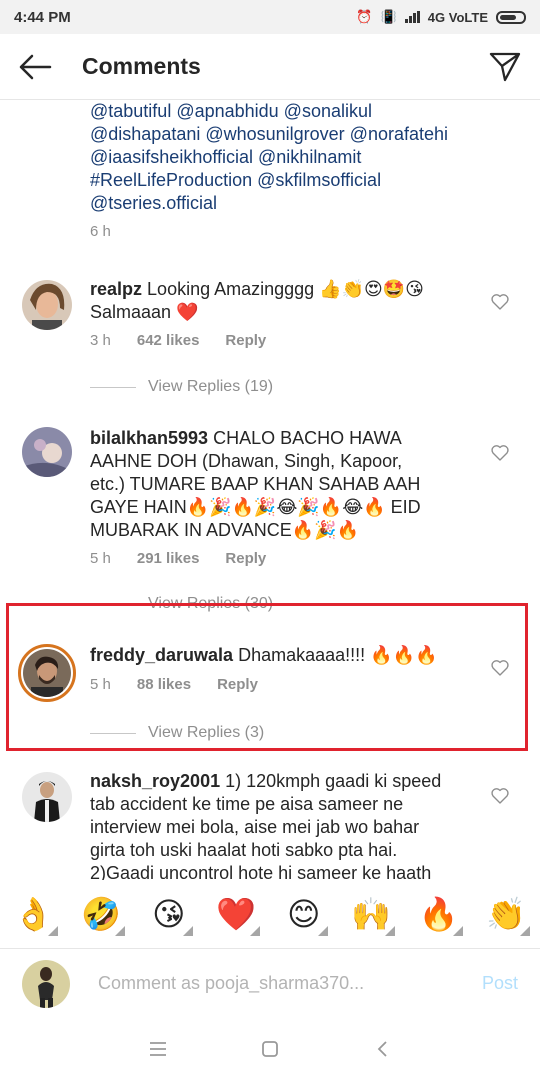 This screenshot has height=1080, width=540. I want to click on home-nav-button, so click(270, 1049).